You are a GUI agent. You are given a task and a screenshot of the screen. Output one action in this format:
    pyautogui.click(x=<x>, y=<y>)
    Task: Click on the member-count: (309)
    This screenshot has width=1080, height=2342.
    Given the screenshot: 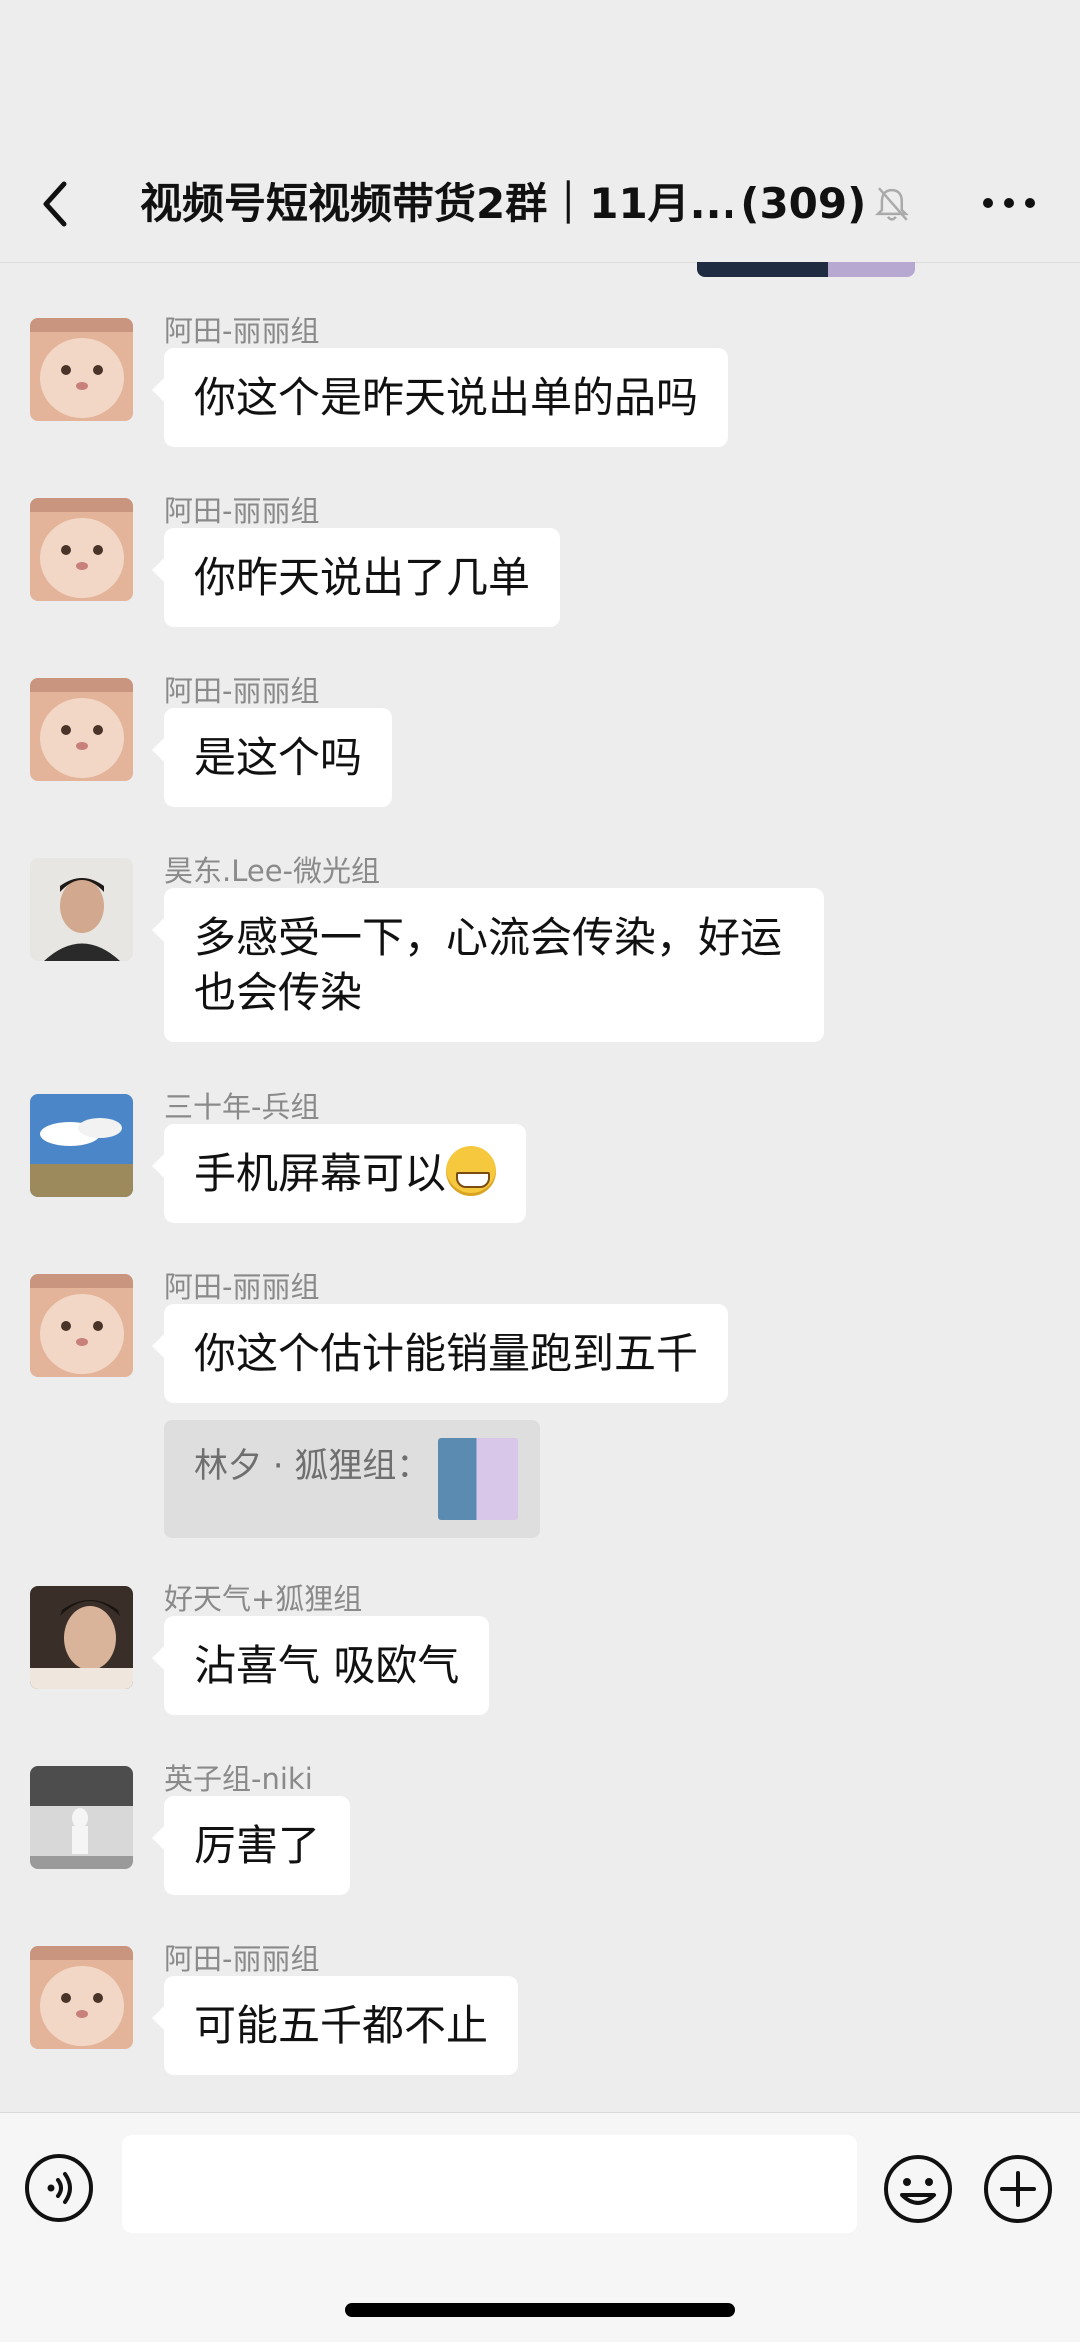 What is the action you would take?
    pyautogui.click(x=803, y=203)
    